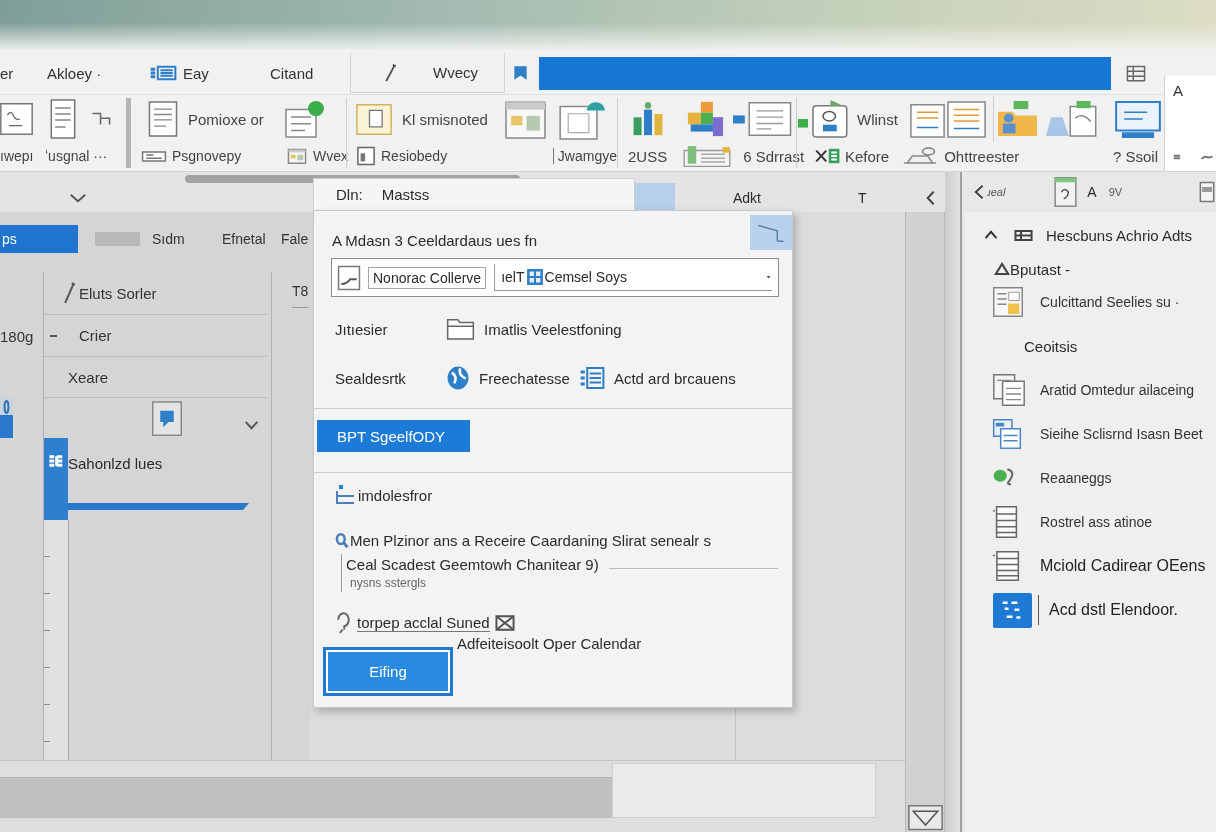 The image size is (1216, 832). Describe the element at coordinates (56, 479) in the screenshot. I see `event-bar` at that location.